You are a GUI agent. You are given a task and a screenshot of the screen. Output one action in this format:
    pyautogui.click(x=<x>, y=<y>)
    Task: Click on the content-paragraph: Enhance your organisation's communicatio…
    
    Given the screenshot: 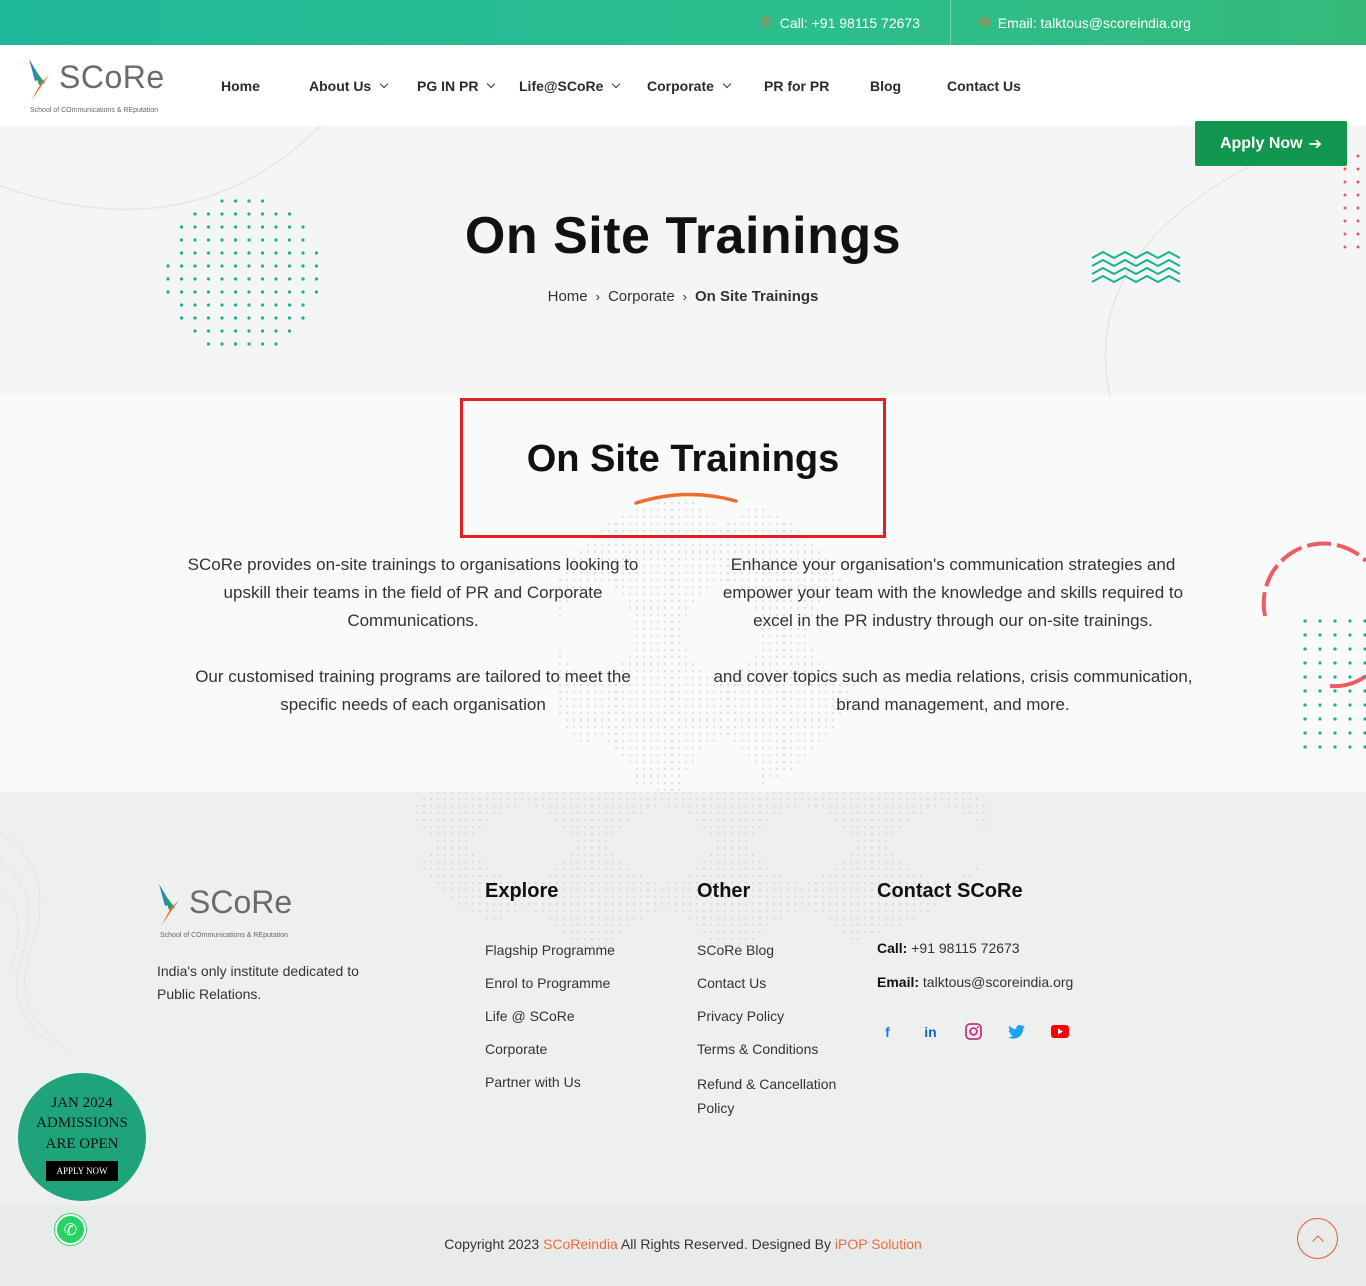 What is the action you would take?
    pyautogui.click(x=953, y=592)
    